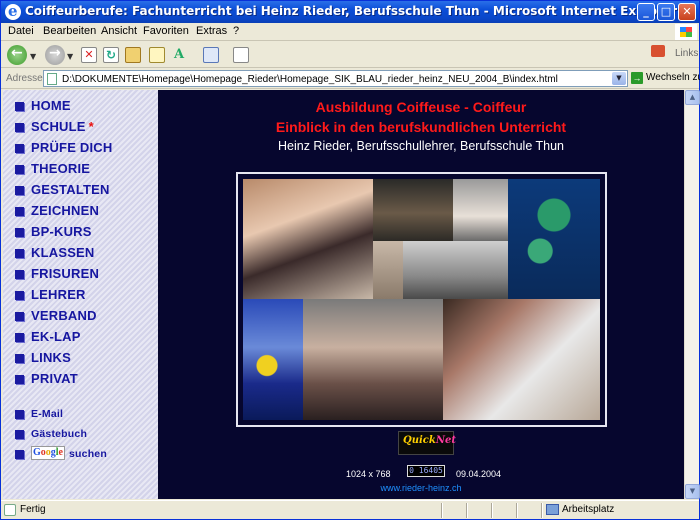 This screenshot has height=520, width=700. I want to click on address-dropdown-icon: ▼, so click(619, 78).